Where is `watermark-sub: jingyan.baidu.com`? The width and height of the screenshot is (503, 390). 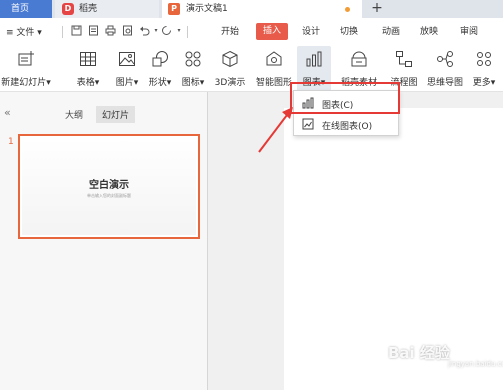
watermark-sub: jingyan.baidu.com is located at coordinates (475, 364).